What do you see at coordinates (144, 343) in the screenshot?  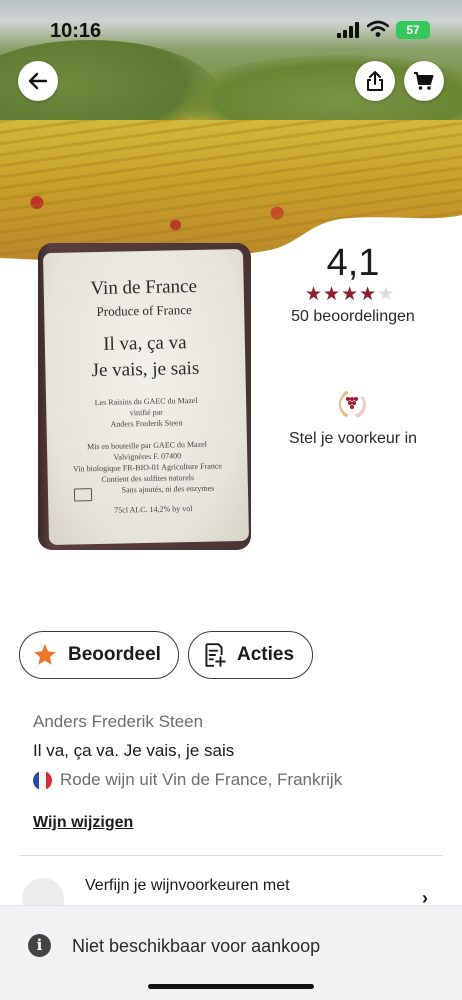 I see `label-wine-name-line1: Il va, ça va` at bounding box center [144, 343].